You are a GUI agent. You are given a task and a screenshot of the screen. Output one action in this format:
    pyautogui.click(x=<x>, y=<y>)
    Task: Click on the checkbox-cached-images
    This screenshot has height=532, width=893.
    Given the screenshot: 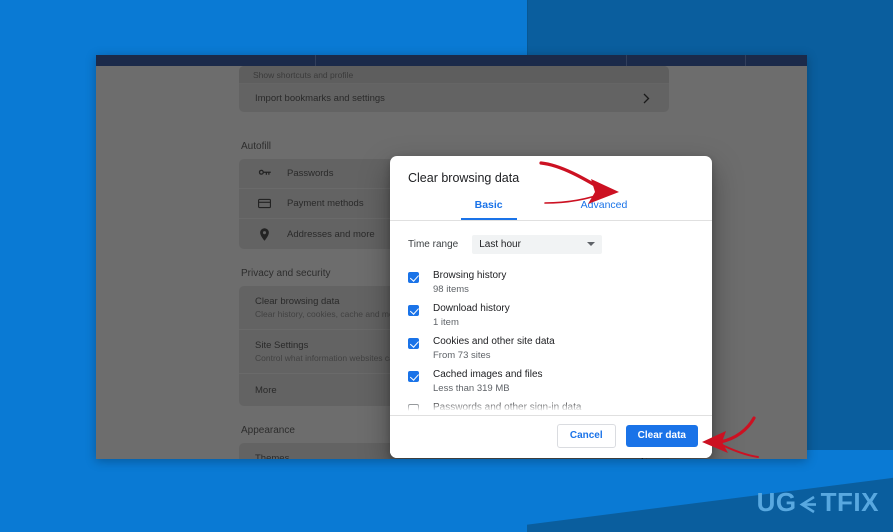 What is the action you would take?
    pyautogui.click(x=413, y=376)
    